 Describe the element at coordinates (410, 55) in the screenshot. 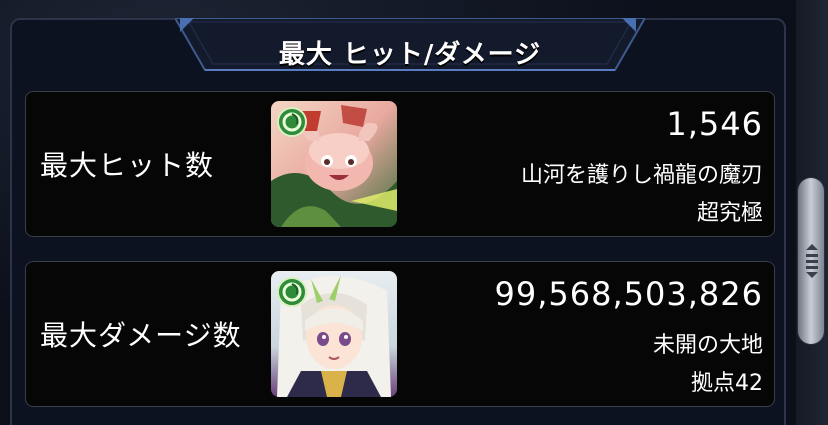

I see `panel-title: 最大 ヒット/ダメージ` at that location.